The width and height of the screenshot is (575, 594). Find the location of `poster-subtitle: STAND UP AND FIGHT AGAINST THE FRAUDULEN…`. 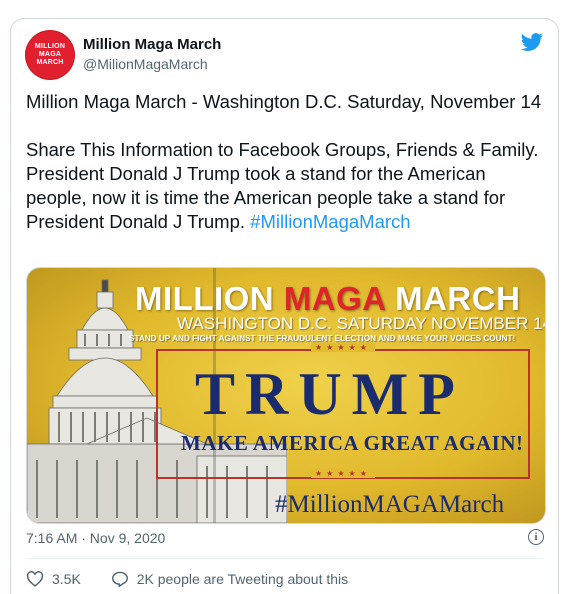

poster-subtitle: STAND UP AND FIGHT AGAINST THE FRAUDULEN… is located at coordinates (322, 338).